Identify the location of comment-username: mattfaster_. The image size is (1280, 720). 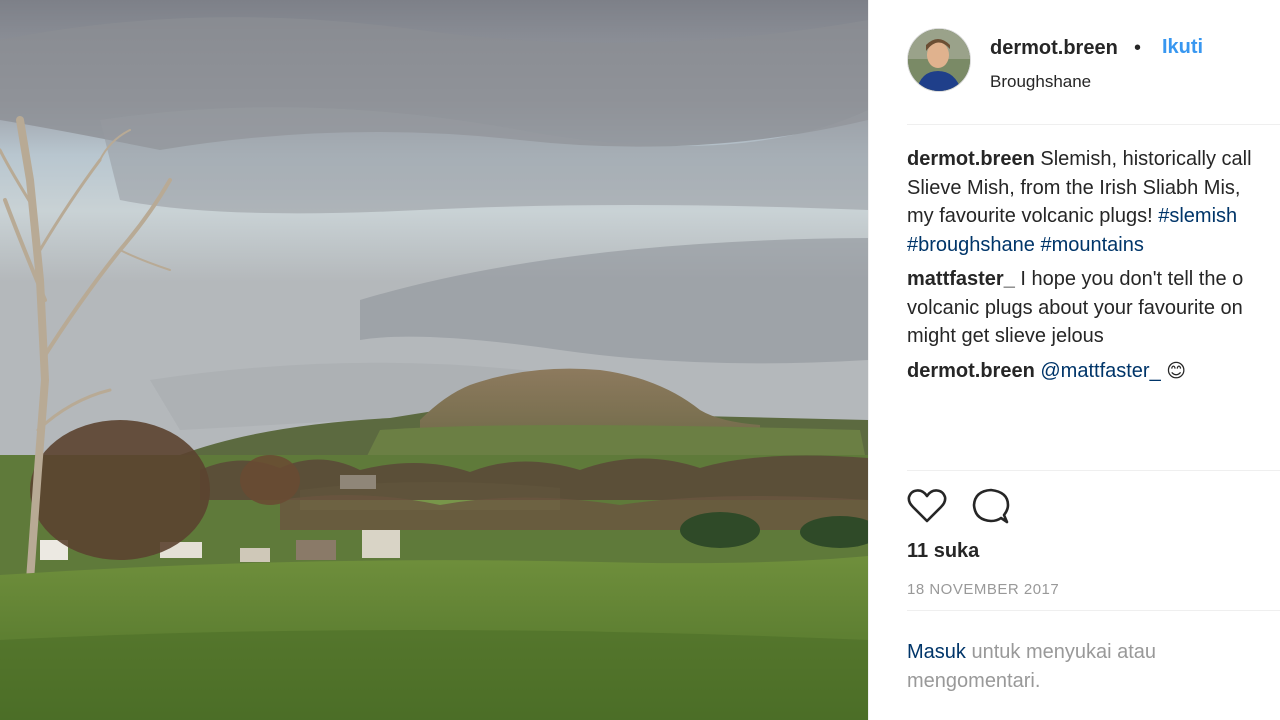
(961, 279).